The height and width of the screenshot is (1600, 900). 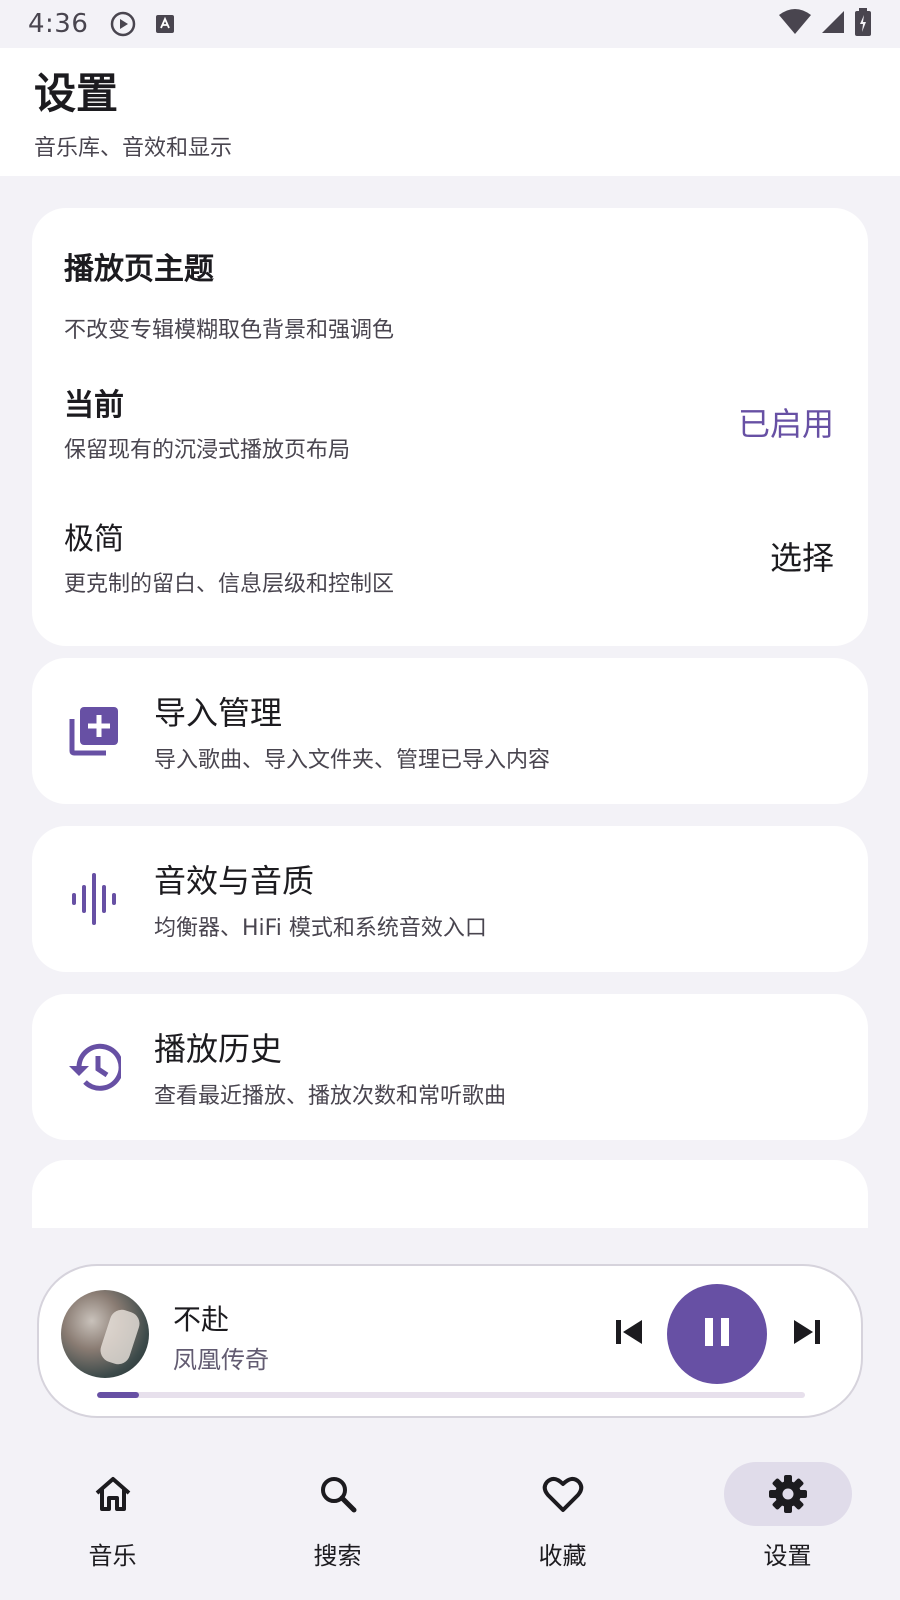 I want to click on bottom-navigation: 音乐 搜索 收藏 设置, so click(x=450, y=1520).